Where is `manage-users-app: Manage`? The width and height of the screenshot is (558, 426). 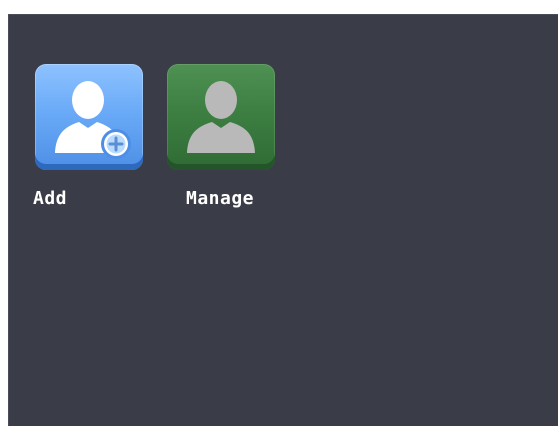 manage-users-app: Manage is located at coordinates (222, 139).